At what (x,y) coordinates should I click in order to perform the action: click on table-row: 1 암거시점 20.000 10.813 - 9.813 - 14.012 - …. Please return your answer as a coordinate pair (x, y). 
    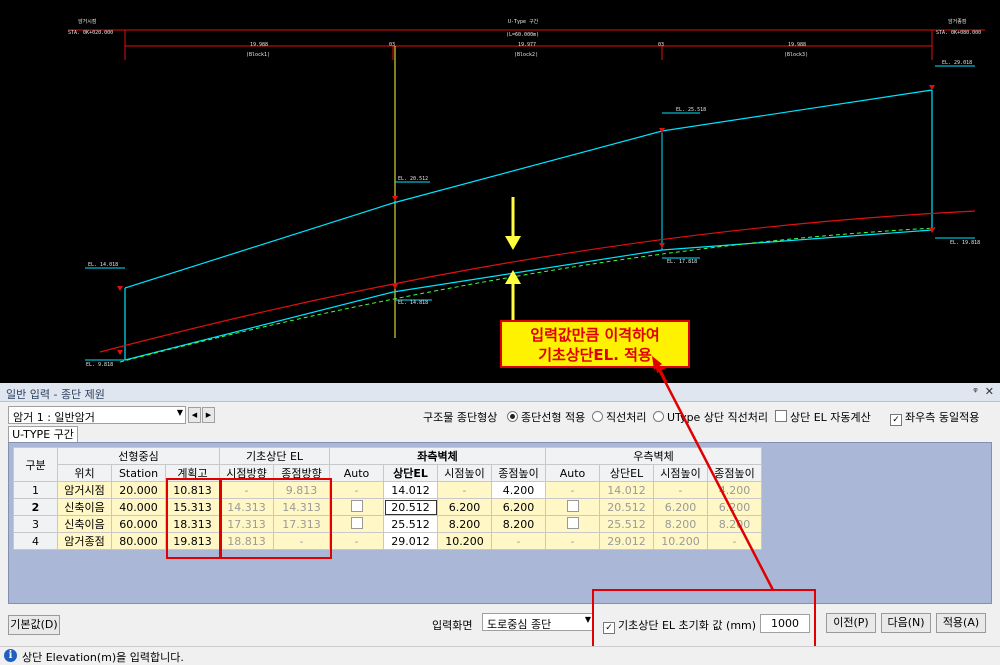
    Looking at the image, I should click on (387, 490).